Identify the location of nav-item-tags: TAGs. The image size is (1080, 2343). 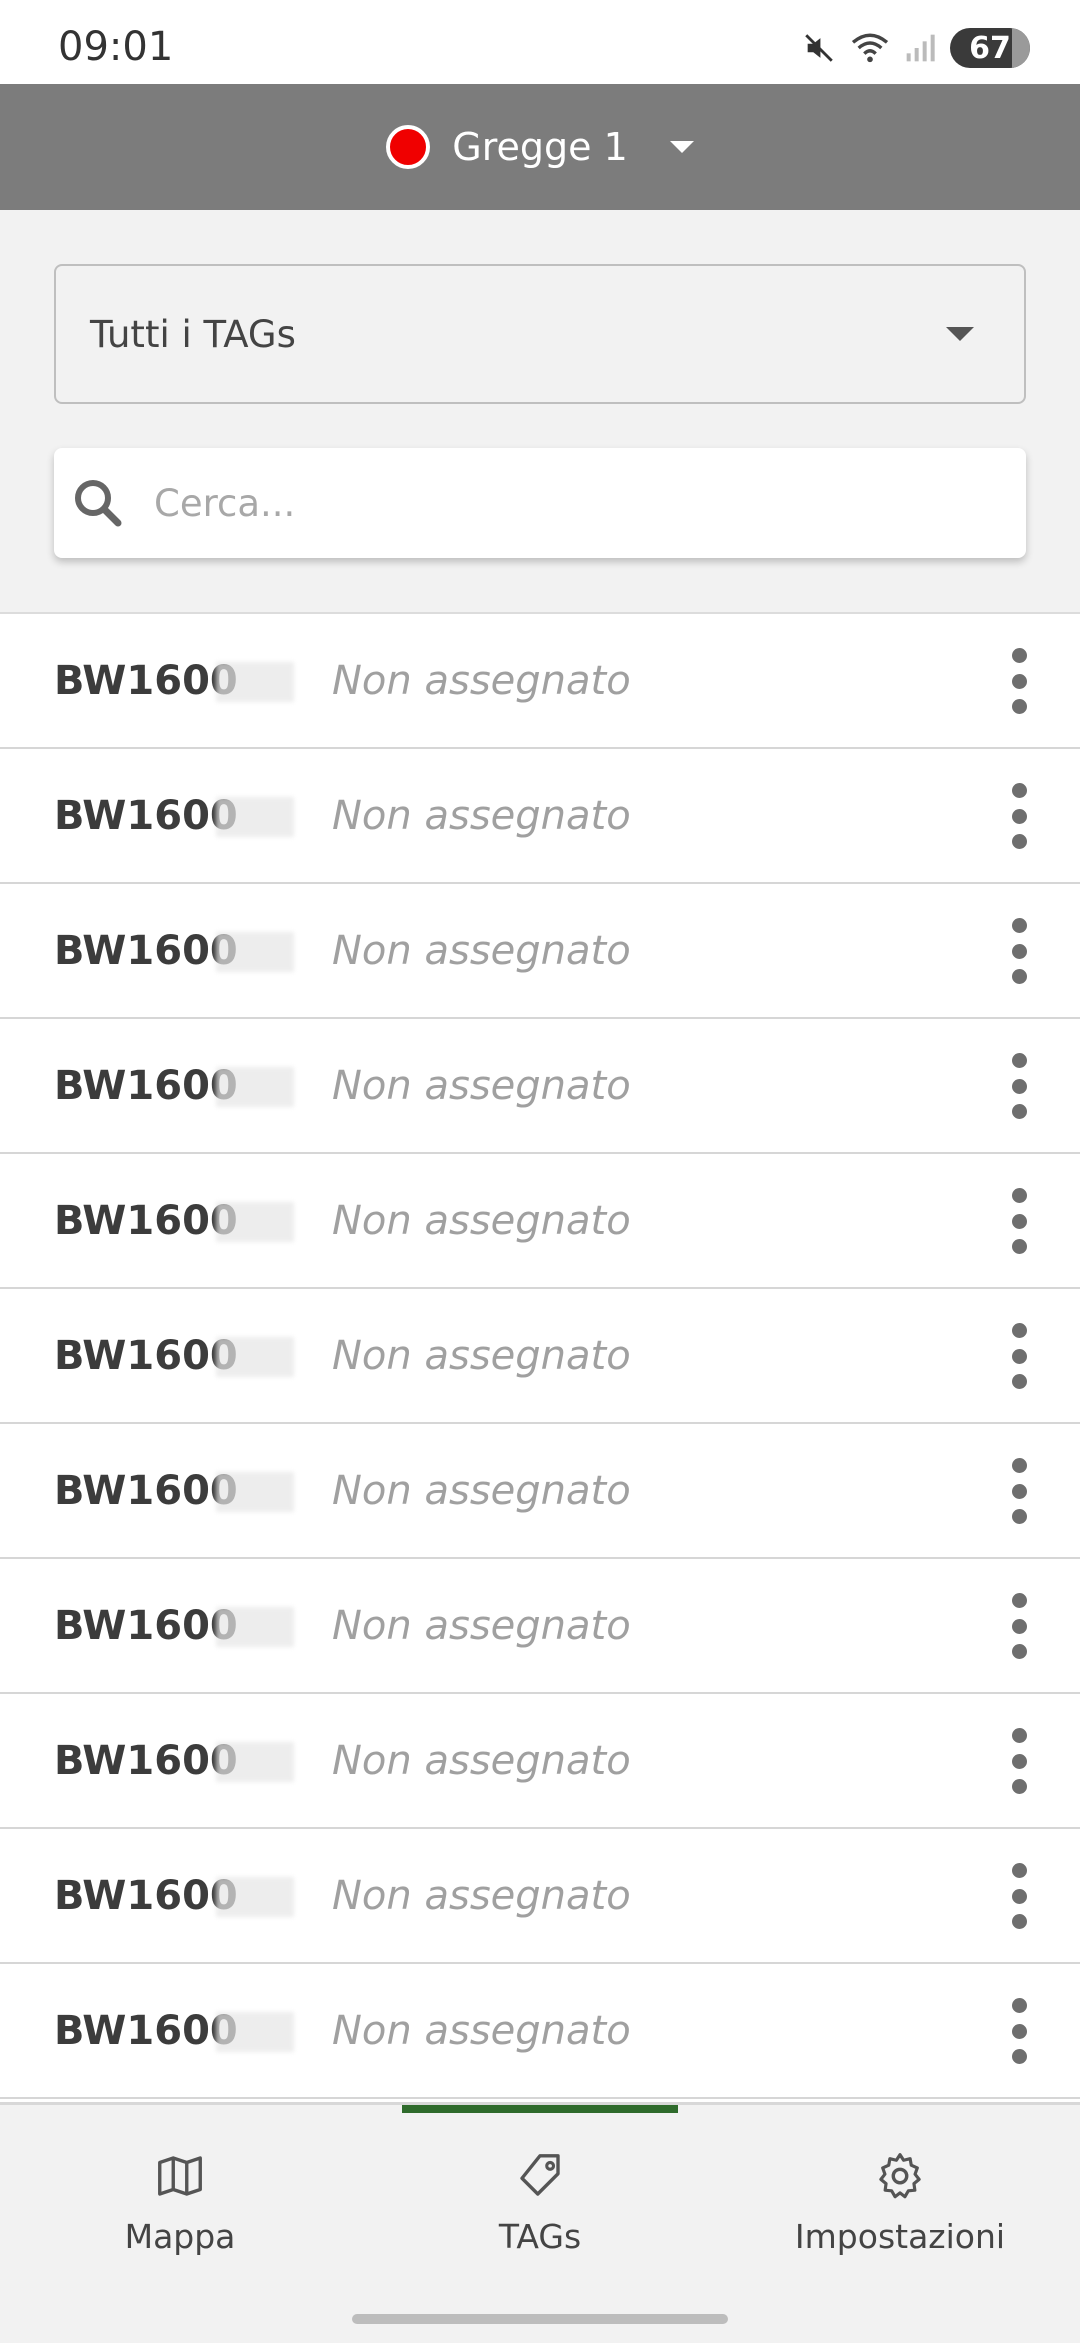
(540, 2209).